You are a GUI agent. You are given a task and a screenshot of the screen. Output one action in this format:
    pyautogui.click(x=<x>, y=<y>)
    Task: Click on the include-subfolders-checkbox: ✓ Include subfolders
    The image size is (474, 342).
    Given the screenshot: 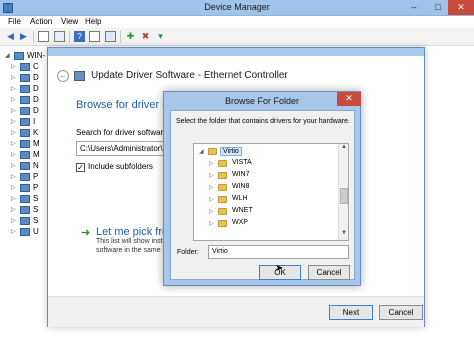 What is the action you would take?
    pyautogui.click(x=114, y=167)
    